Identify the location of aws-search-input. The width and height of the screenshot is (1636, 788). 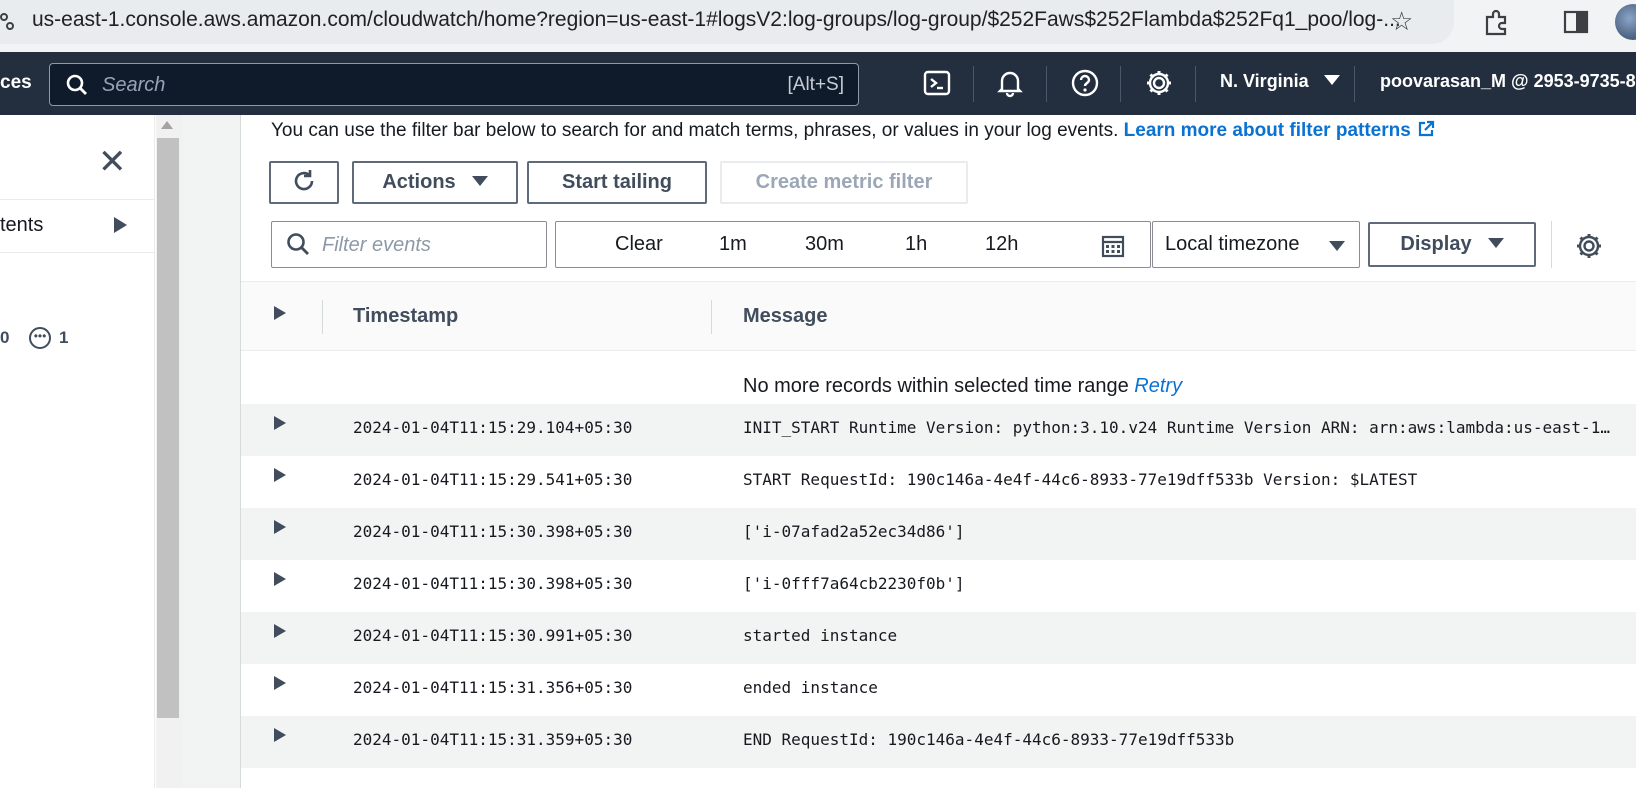
(402, 85).